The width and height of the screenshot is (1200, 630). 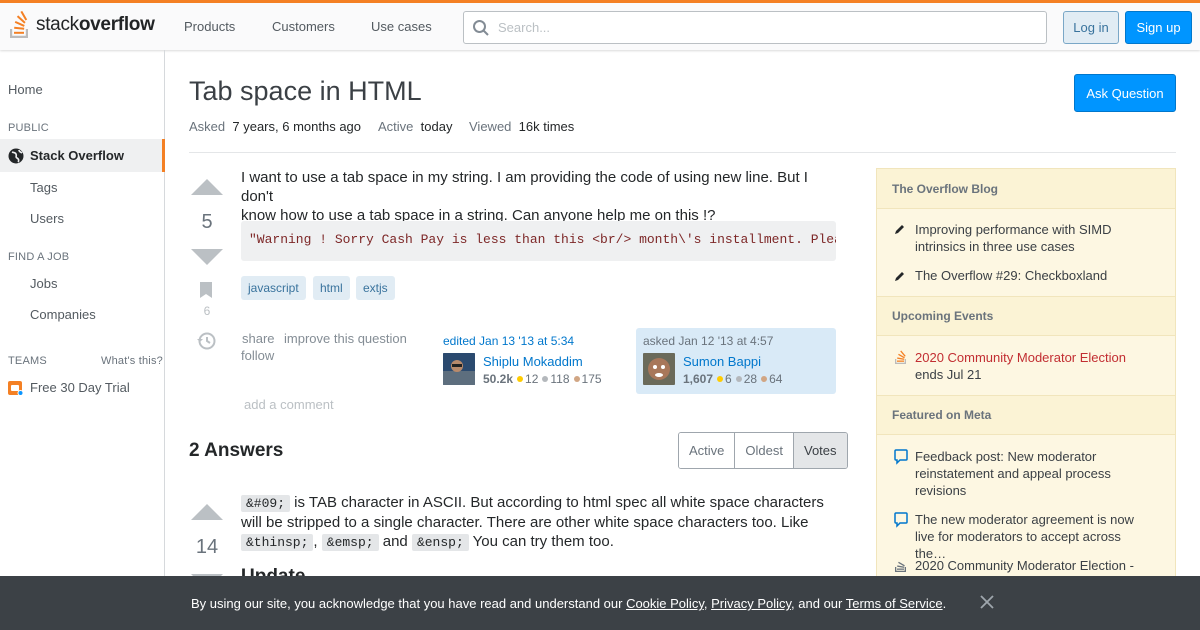 I want to click on teams-briefcase-icon, so click(x=16, y=389).